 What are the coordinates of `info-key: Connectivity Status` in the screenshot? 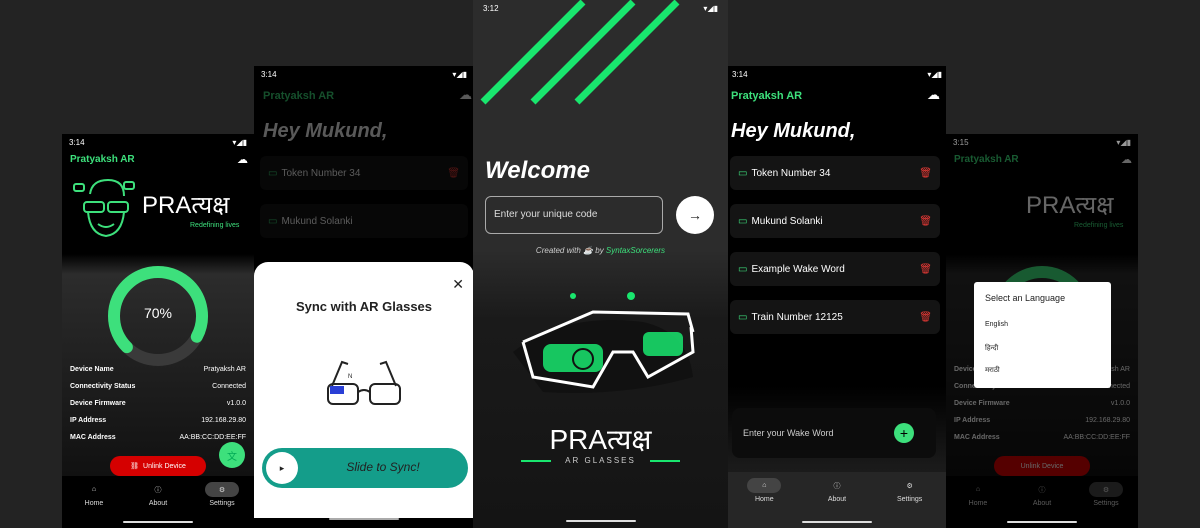 It's located at (103, 386).